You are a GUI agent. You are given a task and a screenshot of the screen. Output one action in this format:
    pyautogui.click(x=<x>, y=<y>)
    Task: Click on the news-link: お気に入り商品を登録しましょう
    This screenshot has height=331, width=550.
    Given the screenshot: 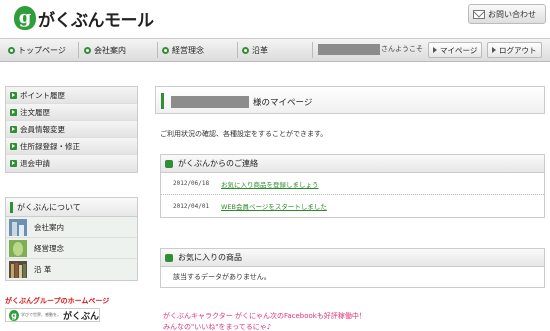 What is the action you would take?
    pyautogui.click(x=270, y=184)
    